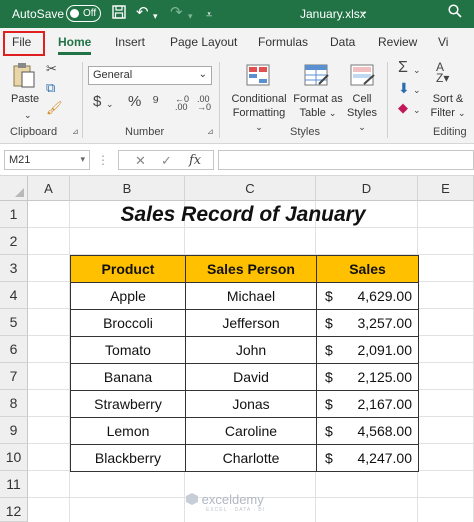 This screenshot has width=474, height=522. What do you see at coordinates (209, 15) in the screenshot?
I see `customize-quick-access-icon: ⩡` at bounding box center [209, 15].